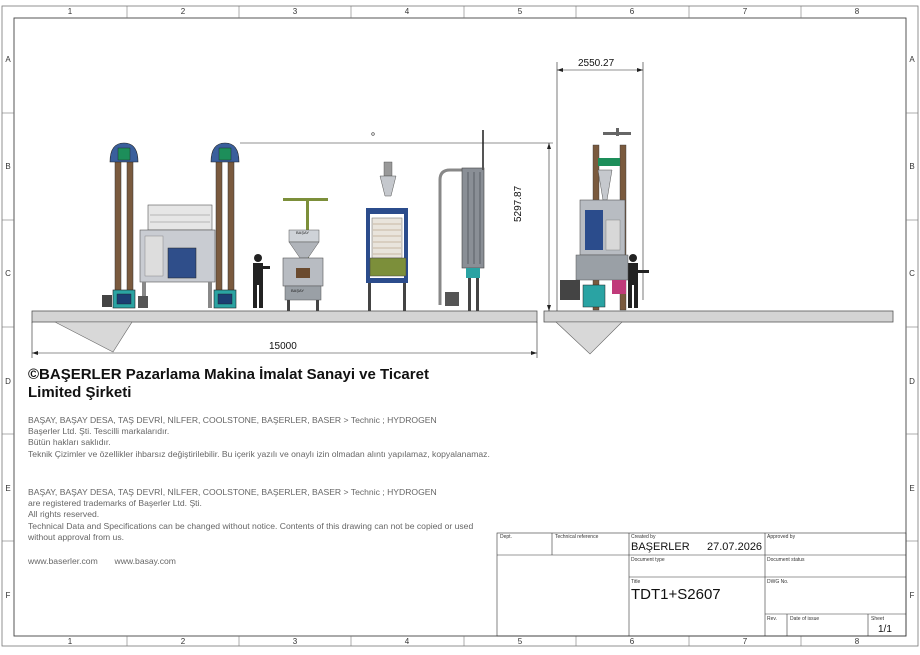 The image size is (920, 655). Describe the element at coordinates (772, 619) in the screenshot. I see `revision-label: Rev.` at that location.